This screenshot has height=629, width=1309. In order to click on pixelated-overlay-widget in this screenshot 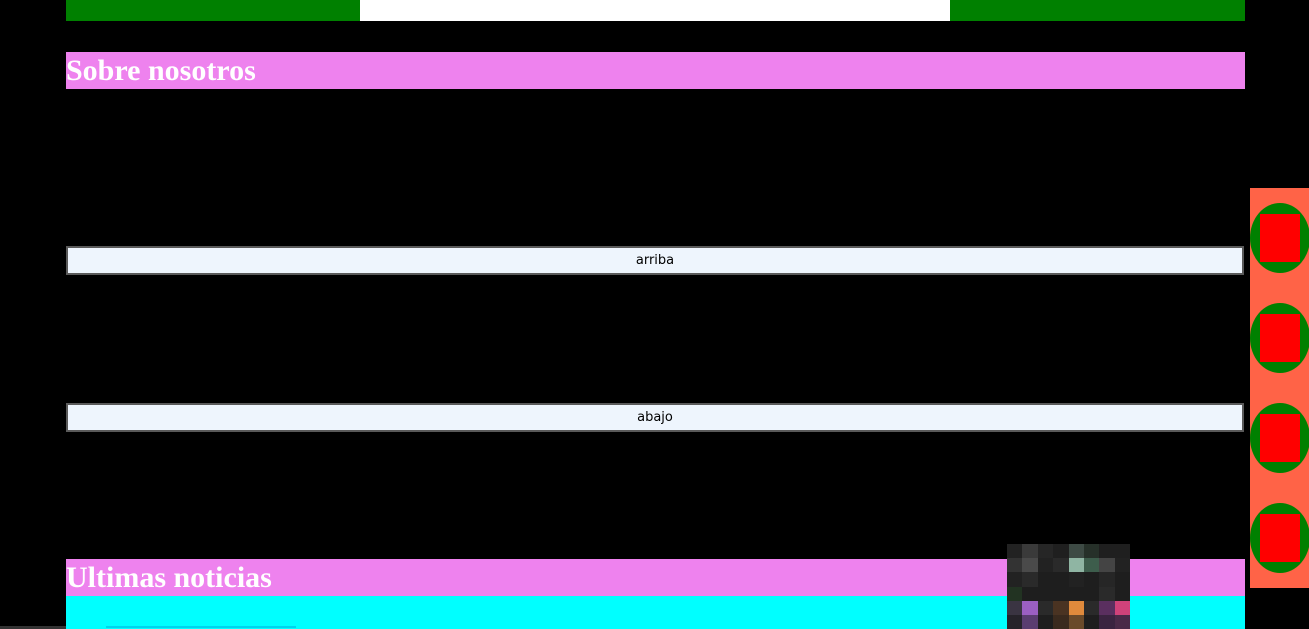, I will do `click(1068, 586)`.